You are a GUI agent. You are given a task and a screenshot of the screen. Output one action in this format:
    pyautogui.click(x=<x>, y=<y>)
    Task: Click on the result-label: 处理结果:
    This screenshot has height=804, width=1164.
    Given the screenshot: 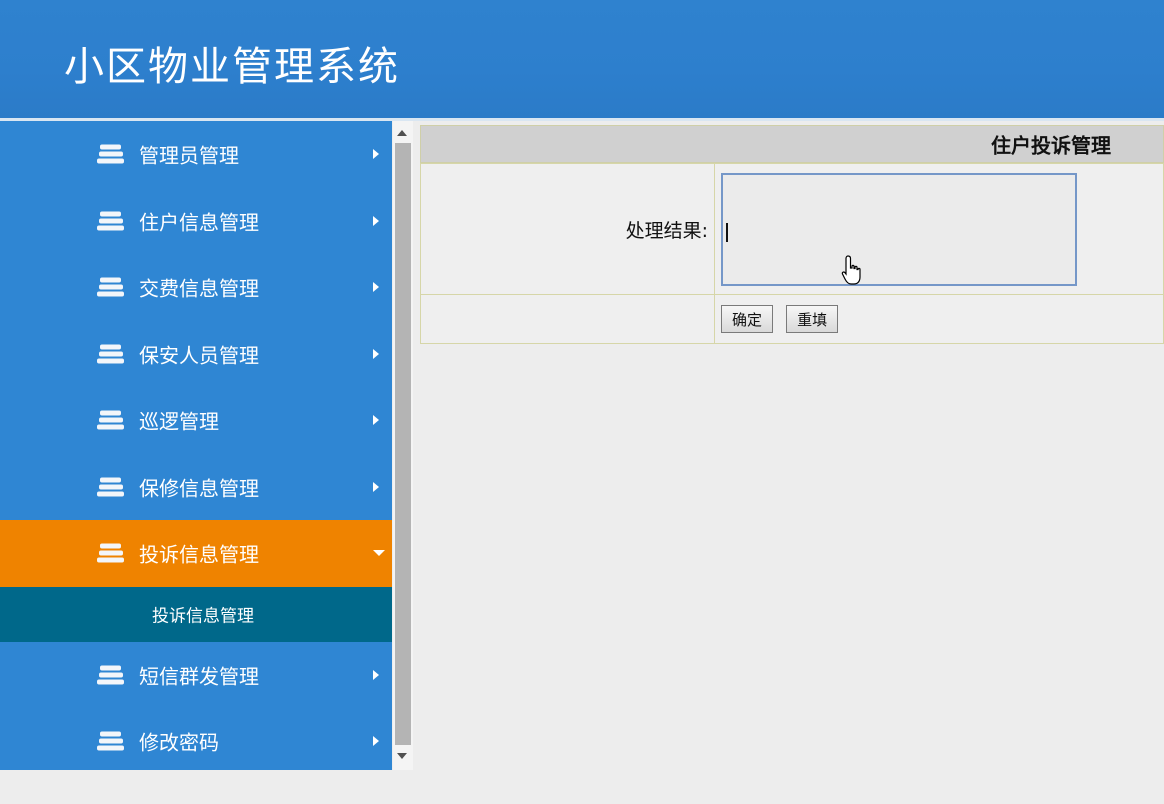 What is the action you would take?
    pyautogui.click(x=567, y=229)
    